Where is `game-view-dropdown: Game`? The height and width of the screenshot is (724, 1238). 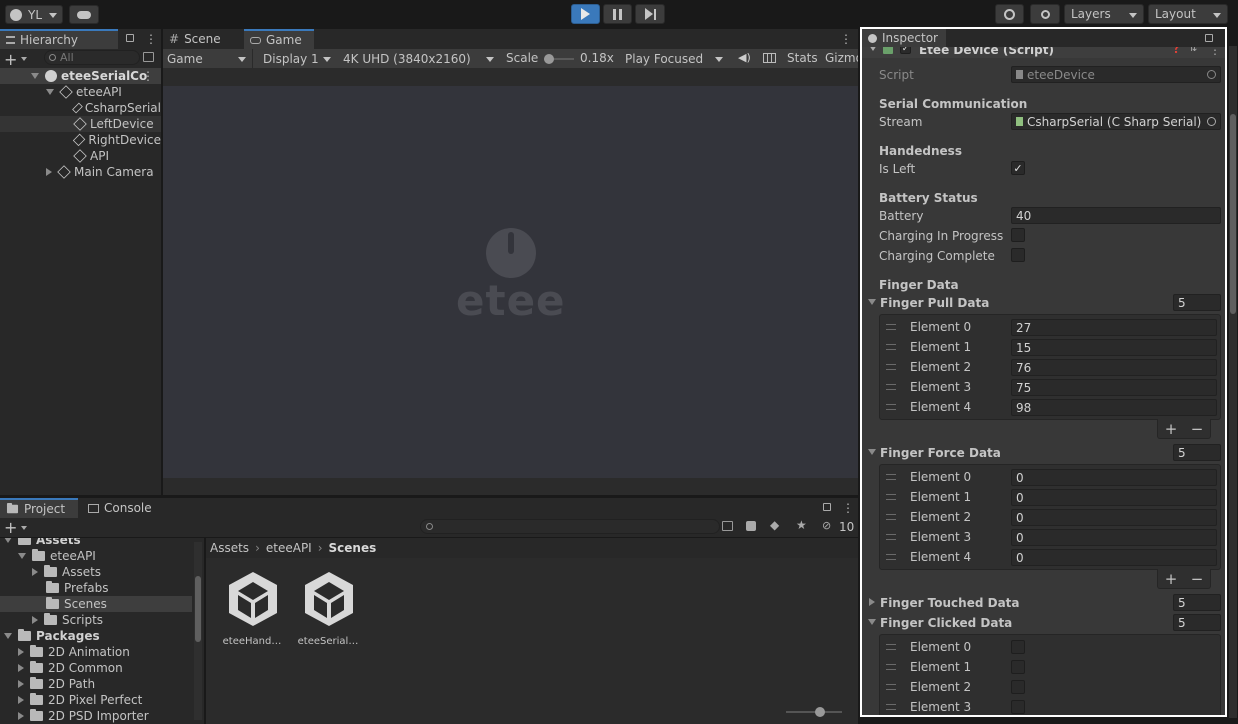
game-view-dropdown: Game is located at coordinates (208, 58).